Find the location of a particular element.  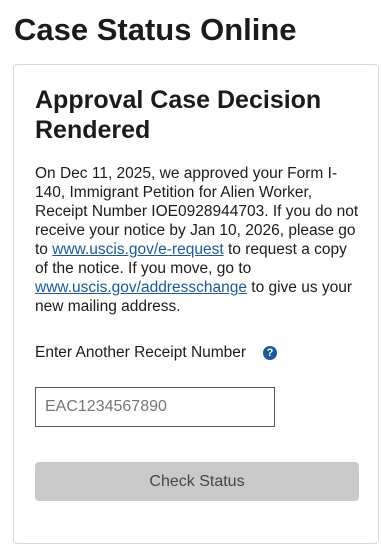

case-status-heading: Approval Case Decision Rendered is located at coordinates (178, 115).